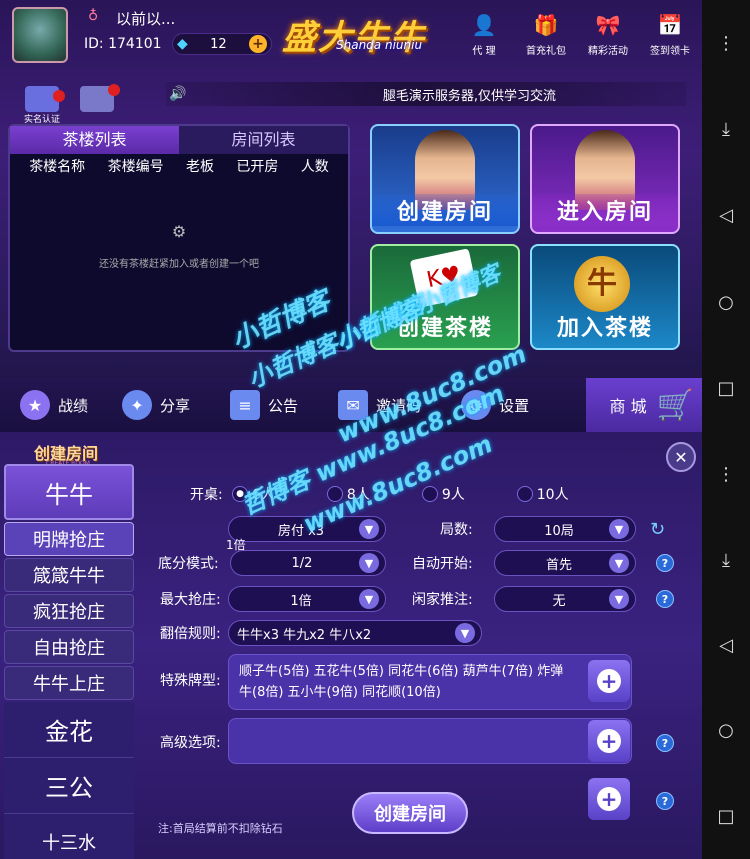 The width and height of the screenshot is (750, 859). I want to click on sidebar-item-niuniu: 牛牛, so click(69, 492).